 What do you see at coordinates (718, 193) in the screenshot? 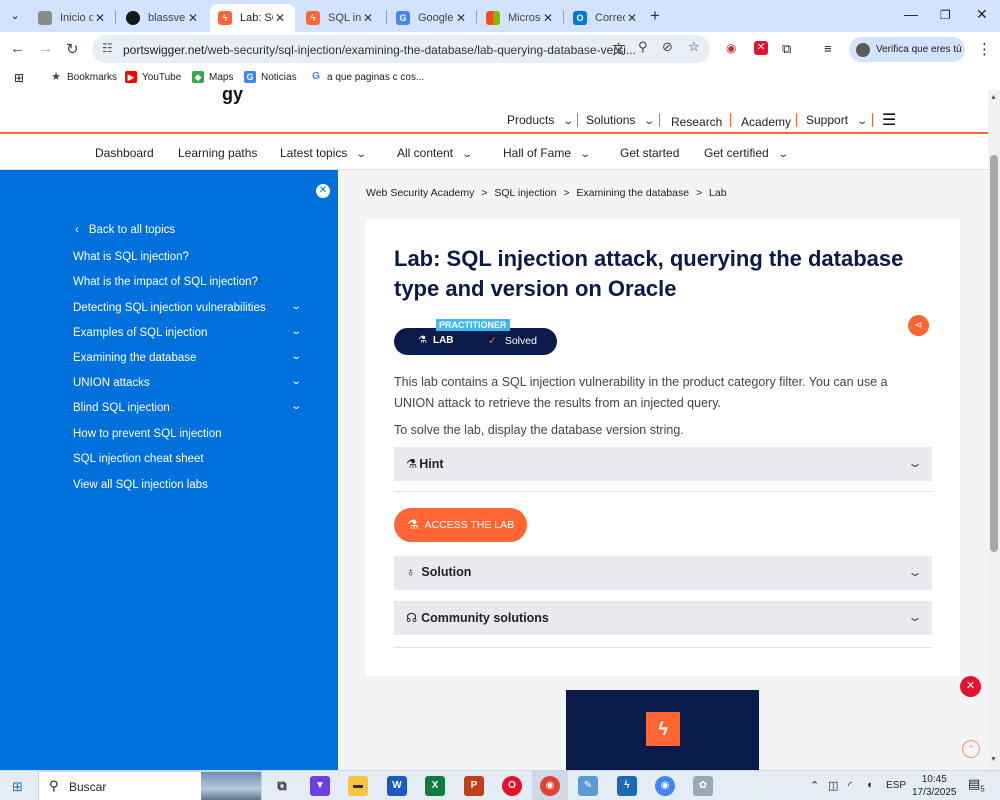
I see `breadcrumb-lab: Lab` at bounding box center [718, 193].